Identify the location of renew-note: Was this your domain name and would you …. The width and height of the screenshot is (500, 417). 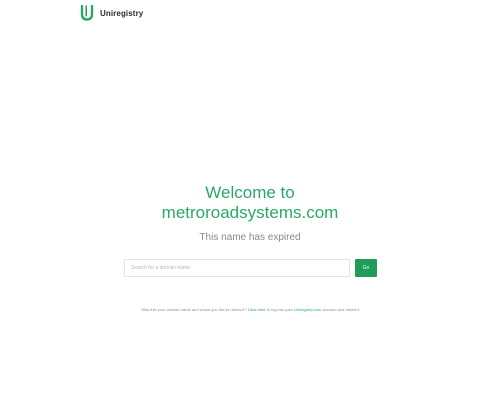
(251, 309).